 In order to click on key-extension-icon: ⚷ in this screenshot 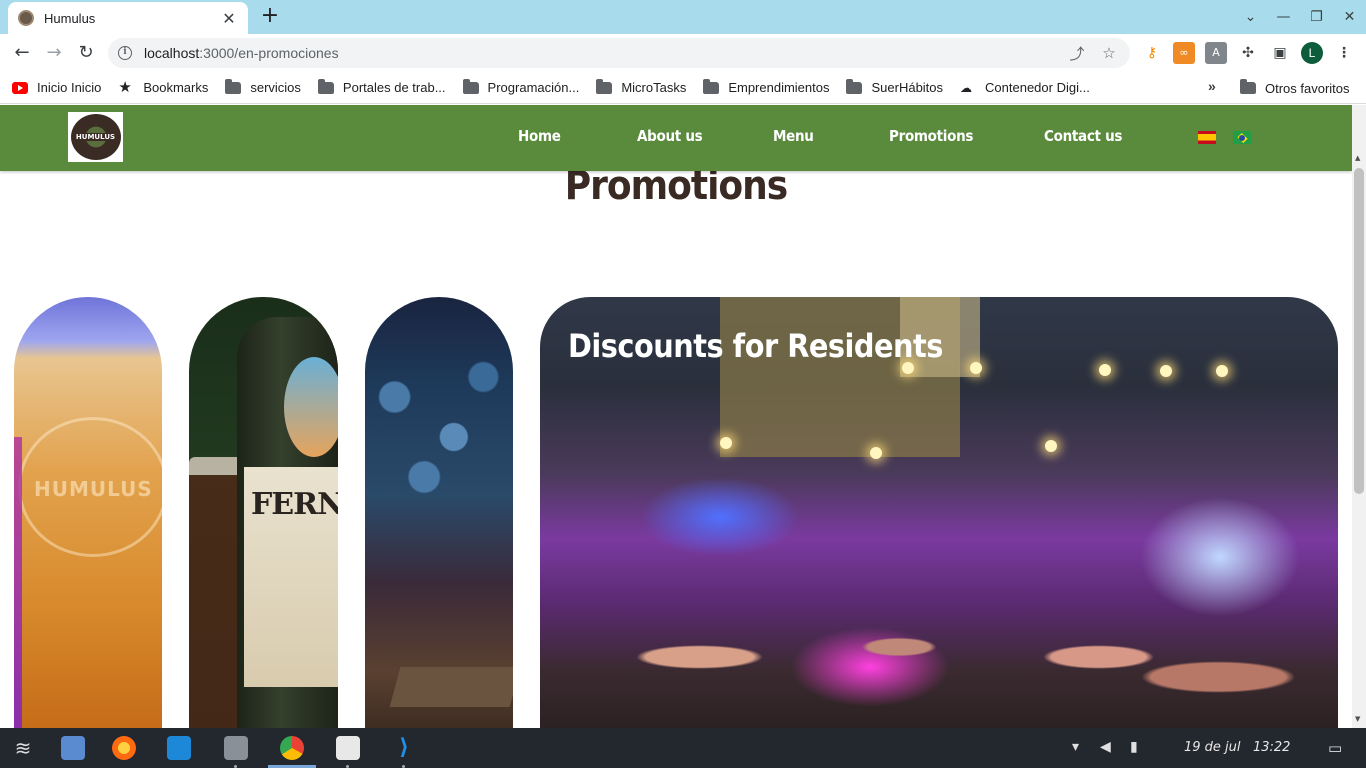, I will do `click(1152, 53)`.